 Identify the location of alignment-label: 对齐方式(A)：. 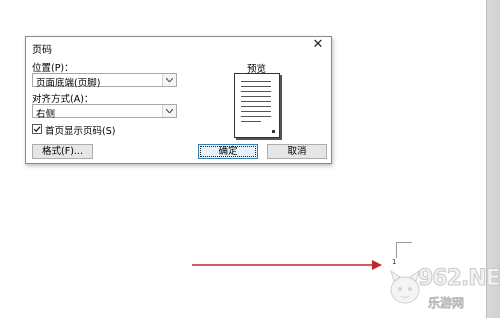
(63, 99).